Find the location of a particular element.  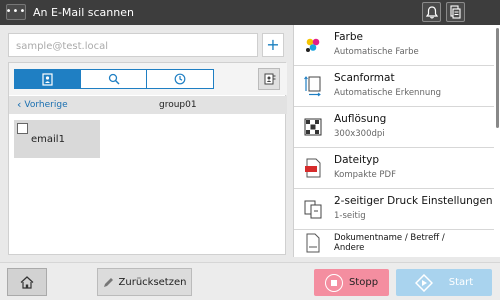

start-icon is located at coordinates (423, 282).